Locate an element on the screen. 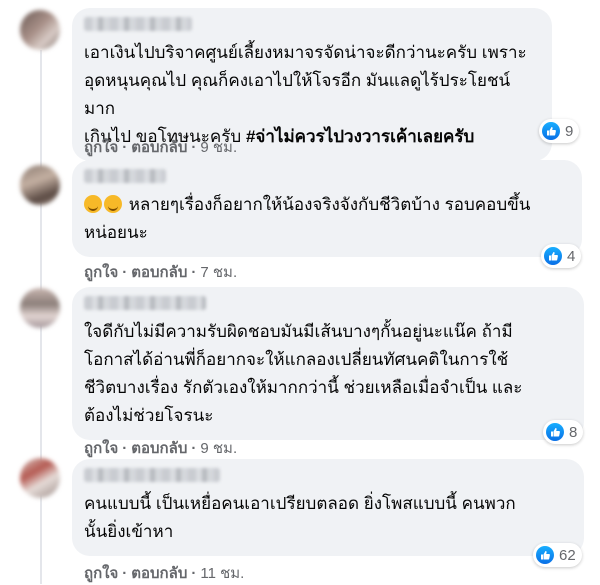  reaction-count: 9 is located at coordinates (559, 131).